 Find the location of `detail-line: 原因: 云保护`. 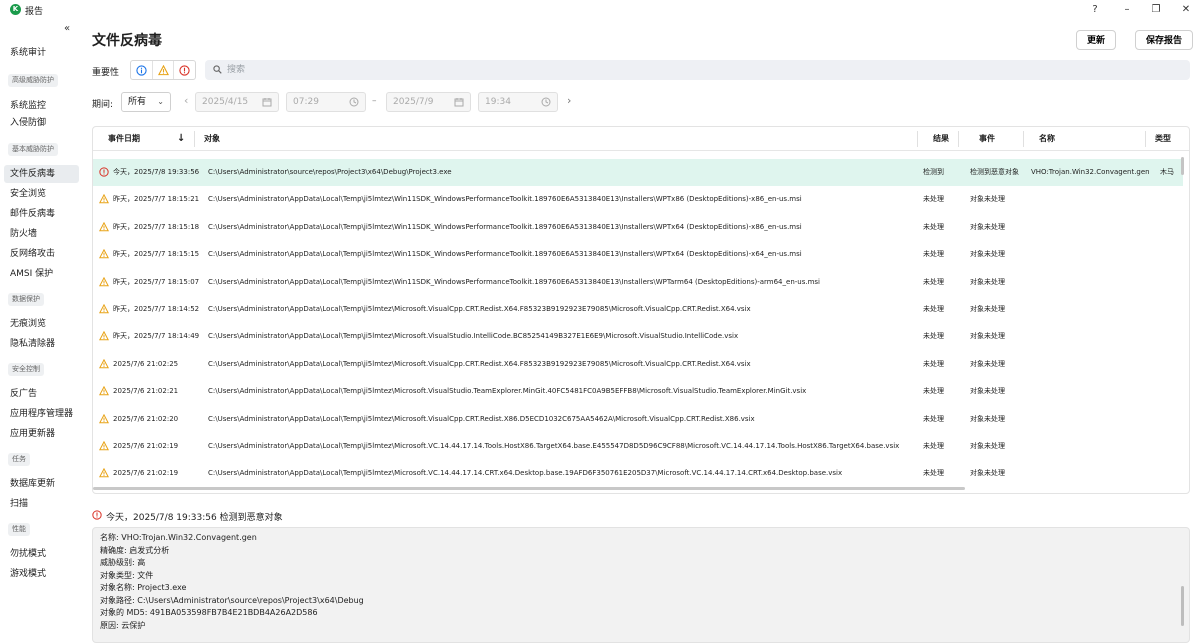

detail-line: 原因: 云保护 is located at coordinates (123, 625).